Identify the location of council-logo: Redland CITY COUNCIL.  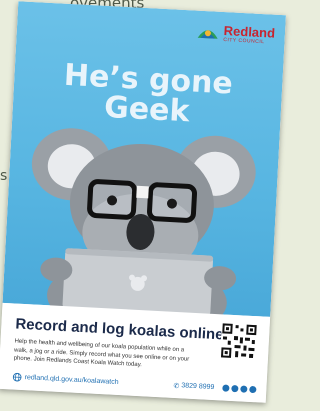
(235, 34).